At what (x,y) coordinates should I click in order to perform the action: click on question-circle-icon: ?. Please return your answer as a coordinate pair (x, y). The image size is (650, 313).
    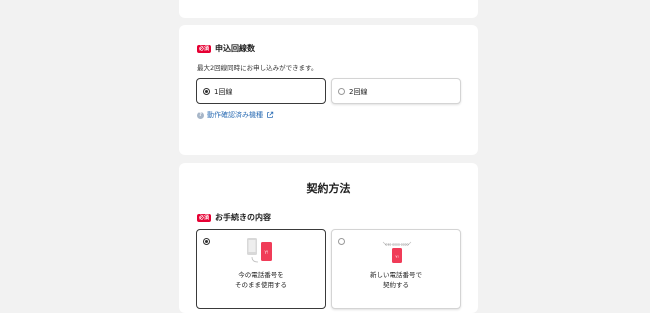
    Looking at the image, I should click on (200, 115).